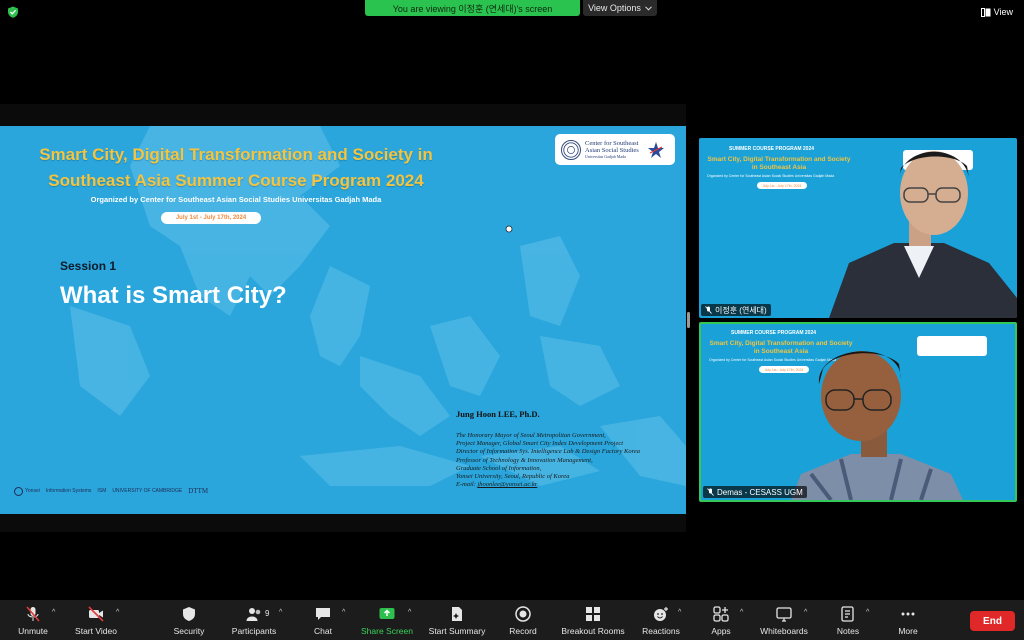  I want to click on partner-logo-label: ISM, so click(102, 491).